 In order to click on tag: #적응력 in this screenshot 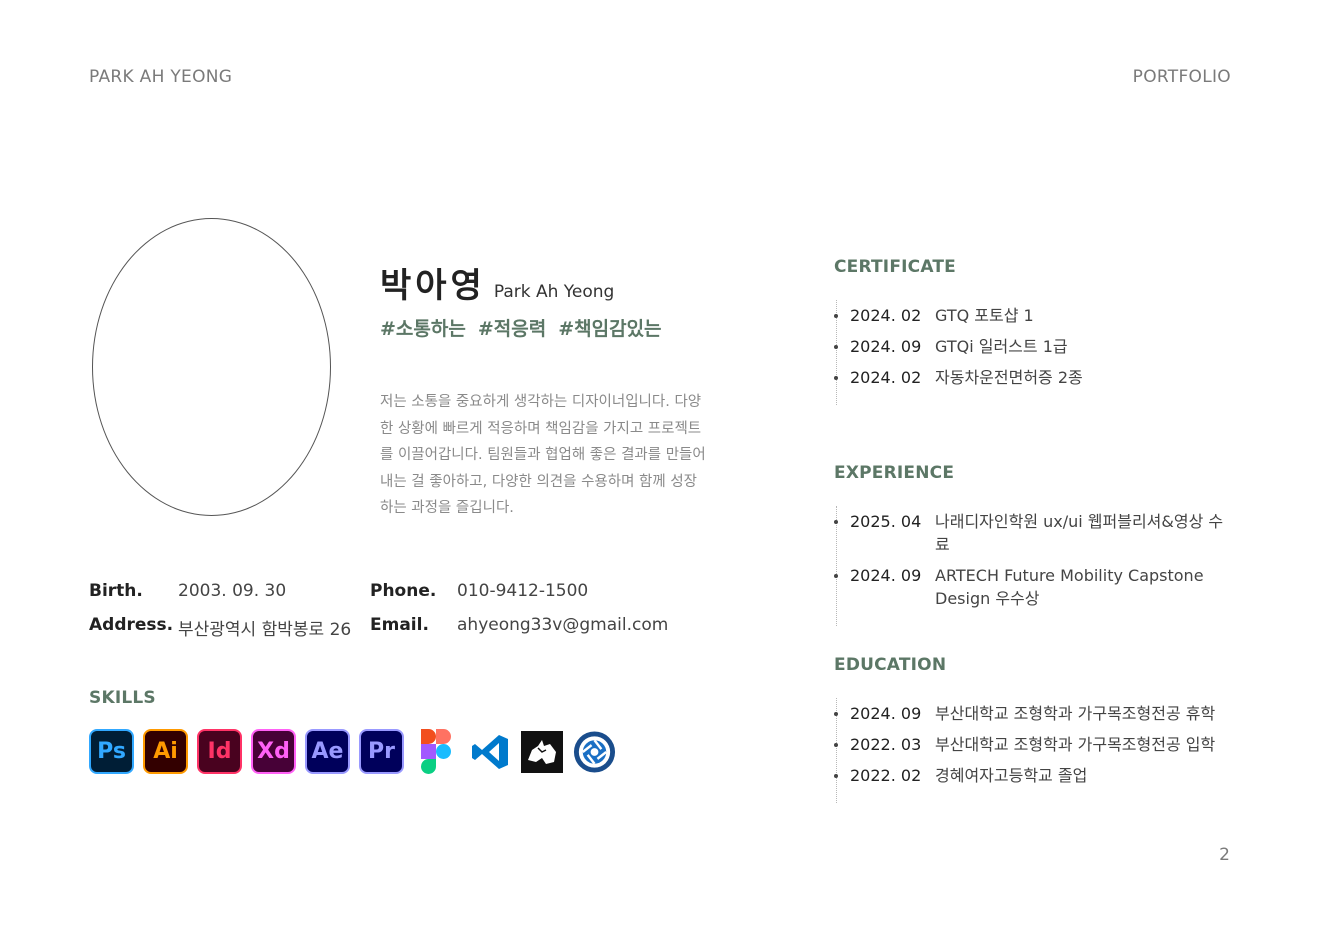, I will do `click(512, 329)`.